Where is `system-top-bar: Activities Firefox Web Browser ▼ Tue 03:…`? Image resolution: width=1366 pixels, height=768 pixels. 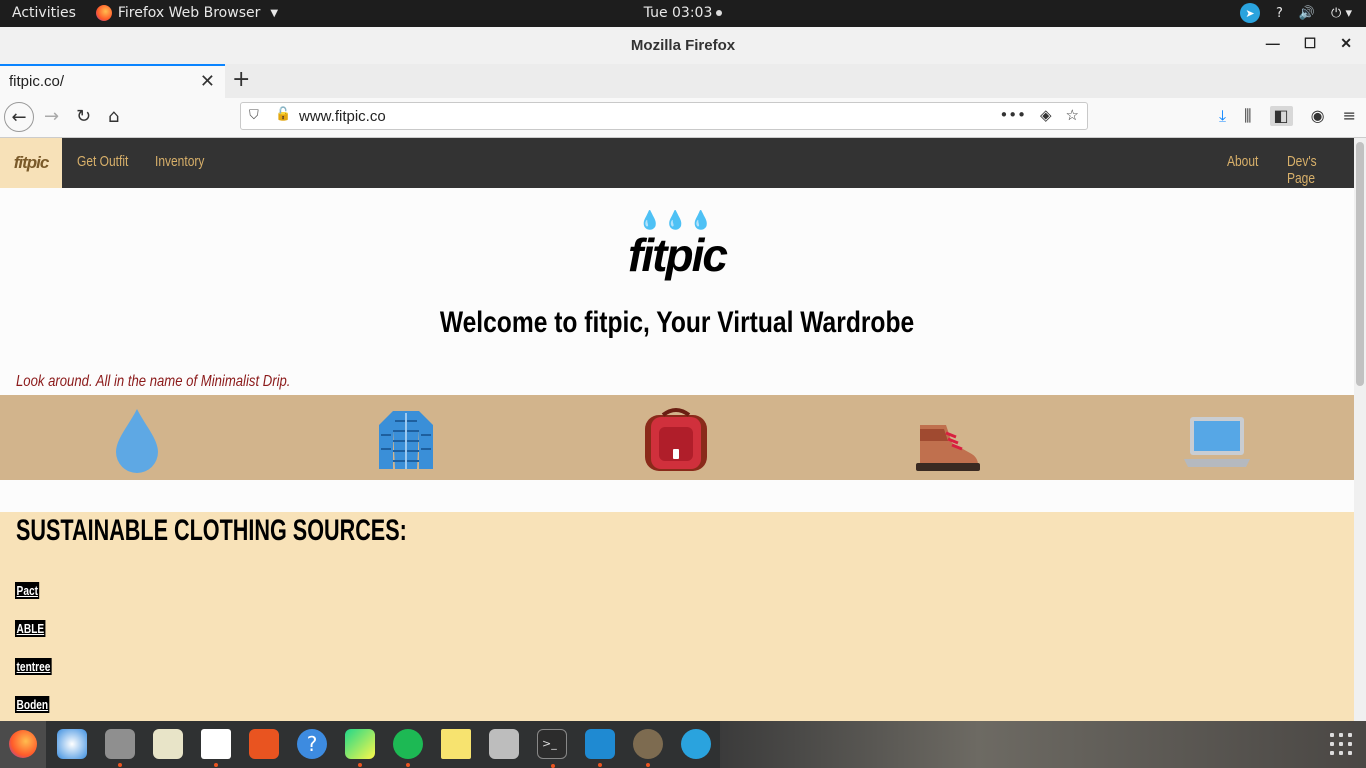 system-top-bar: Activities Firefox Web Browser ▼ Tue 03:… is located at coordinates (683, 13).